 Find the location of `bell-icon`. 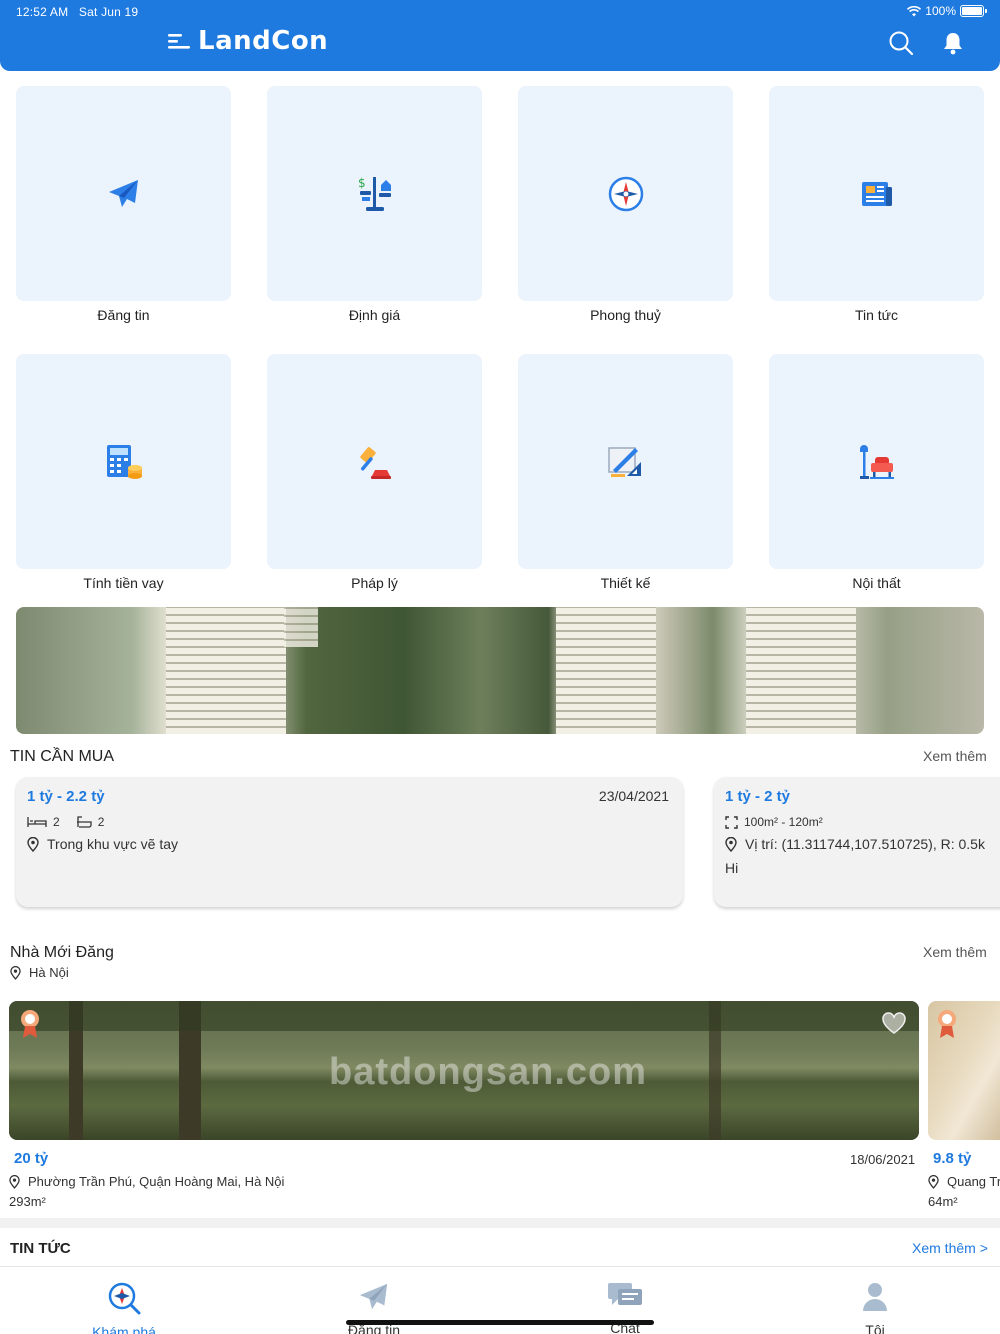

bell-icon is located at coordinates (953, 43).